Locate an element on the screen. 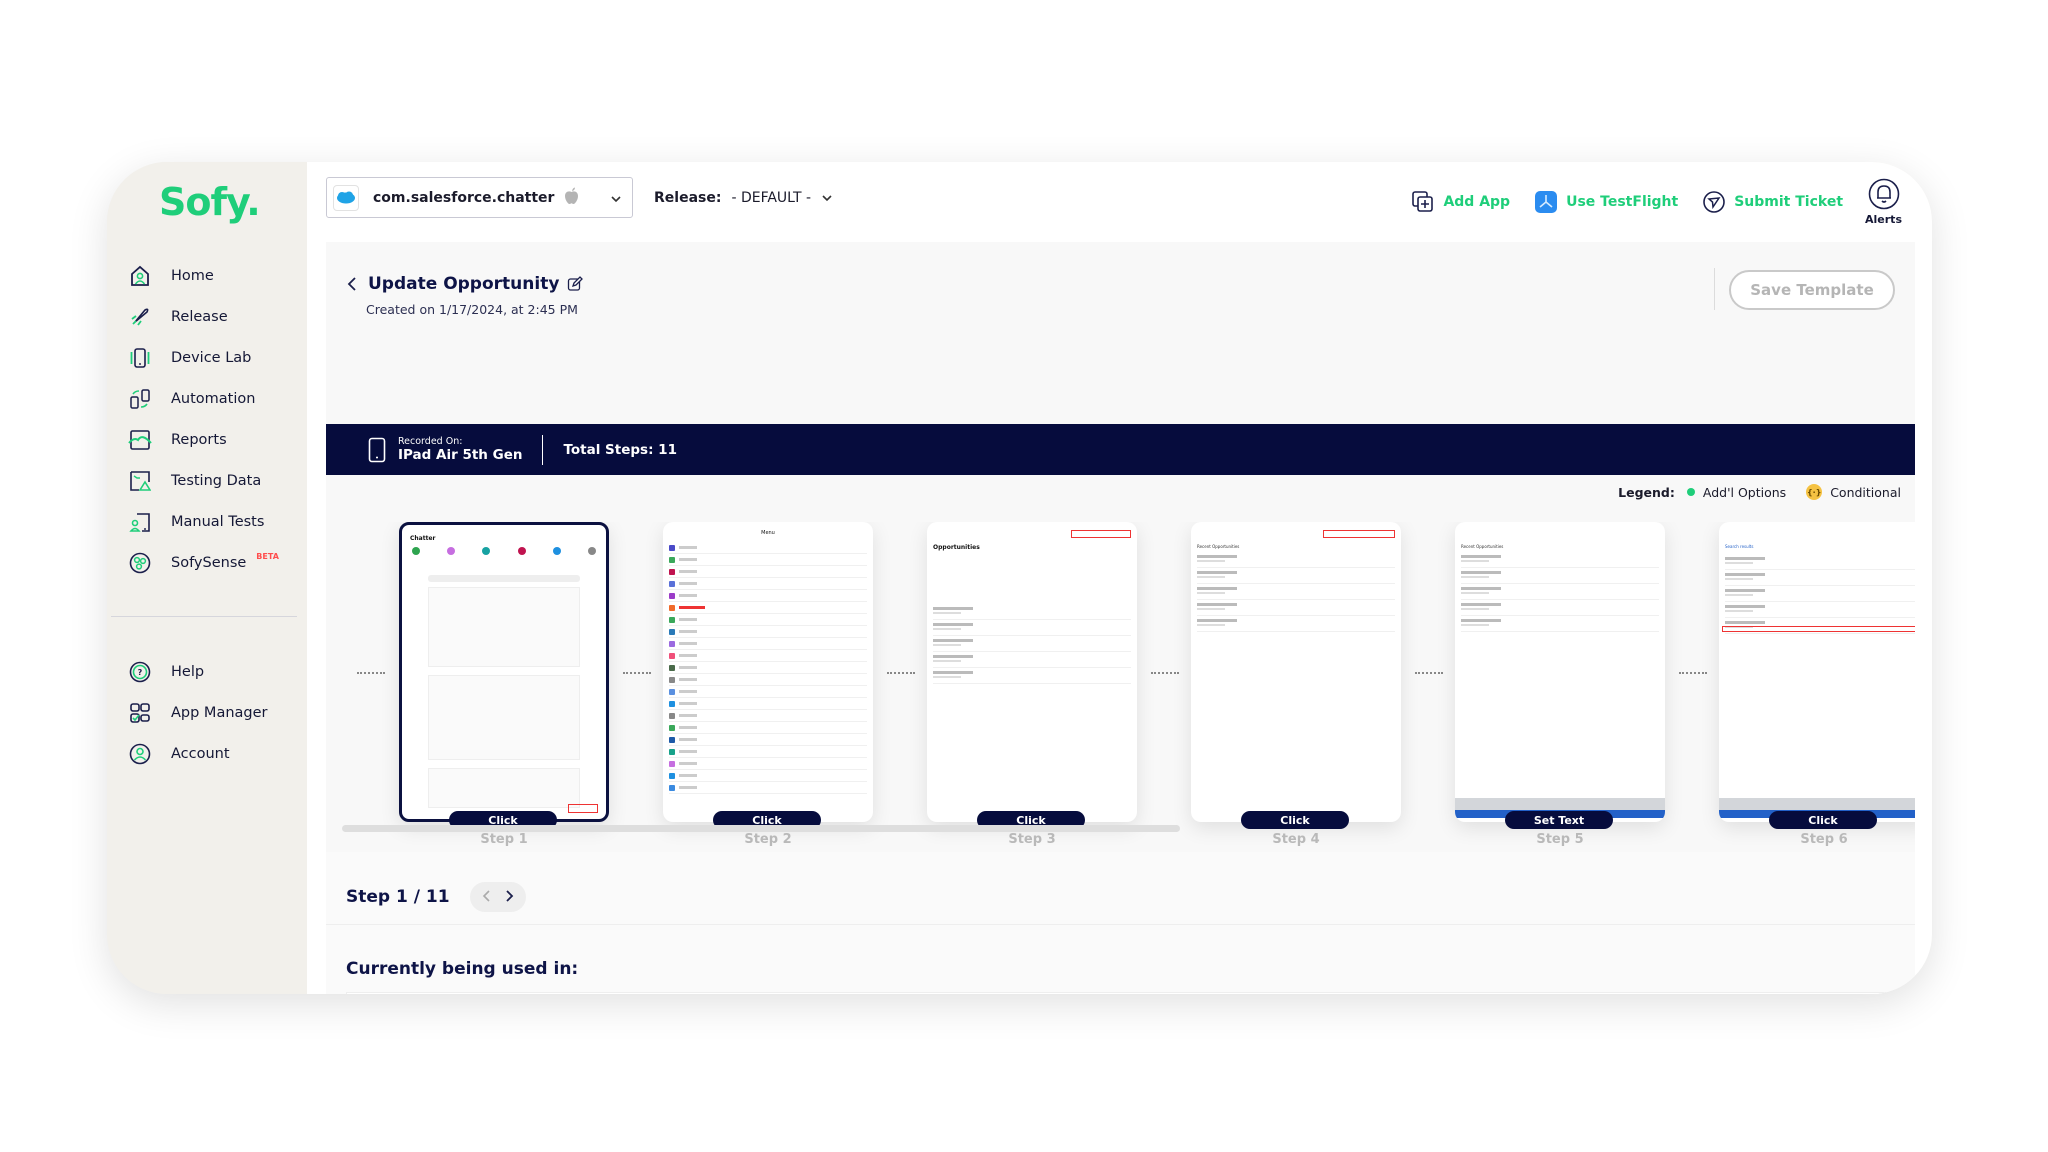  sidebar-item-sofysense: SofySense BETA is located at coordinates (219, 562).